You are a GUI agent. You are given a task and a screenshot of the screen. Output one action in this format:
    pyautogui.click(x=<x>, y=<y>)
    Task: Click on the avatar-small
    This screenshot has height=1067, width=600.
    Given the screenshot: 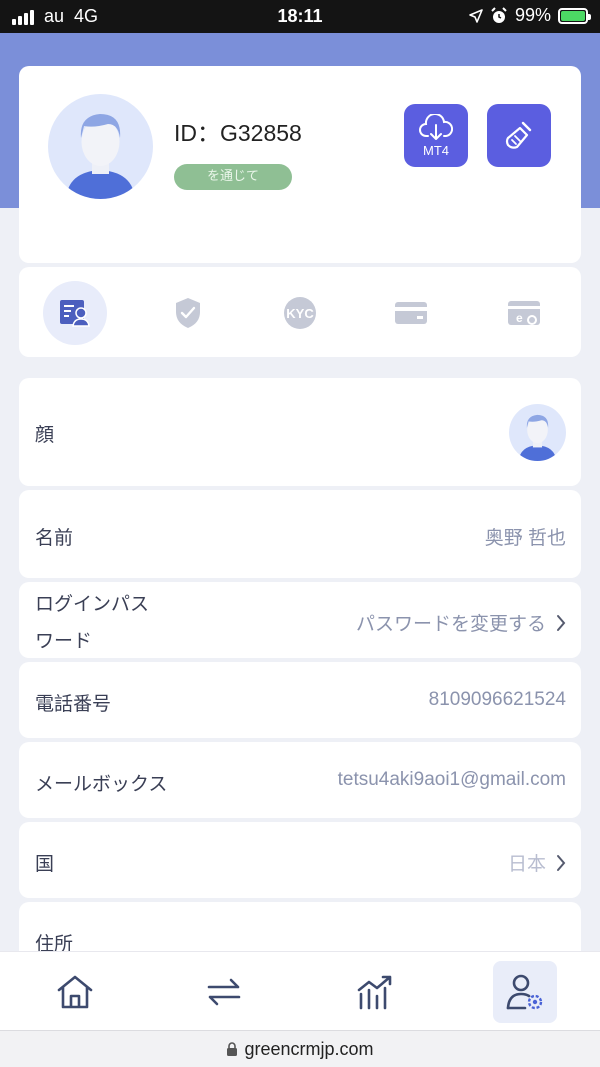 What is the action you would take?
    pyautogui.click(x=537, y=432)
    